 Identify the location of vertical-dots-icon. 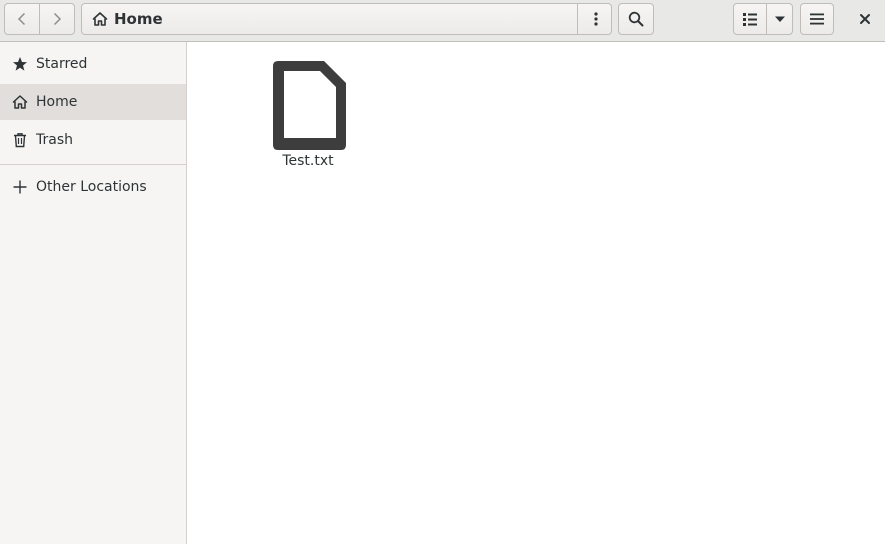
(595, 19).